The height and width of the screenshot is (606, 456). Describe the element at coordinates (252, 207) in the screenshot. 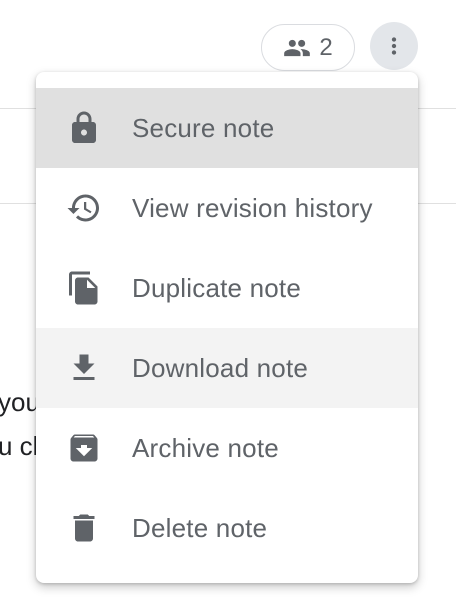

I see `menu-item-label: View revision history` at that location.